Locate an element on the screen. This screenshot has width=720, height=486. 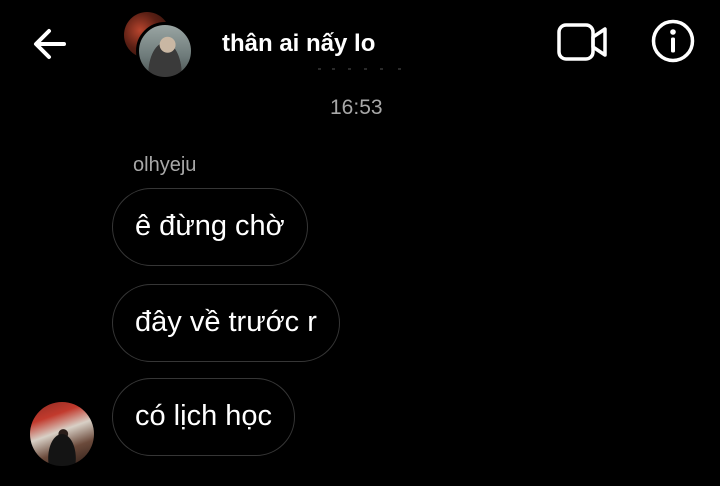
message-bubble: đây về trước r is located at coordinates (226, 323).